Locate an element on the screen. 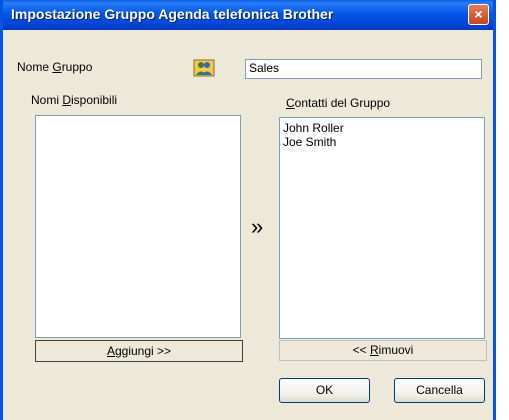  group-name-input: Sales is located at coordinates (363, 69).